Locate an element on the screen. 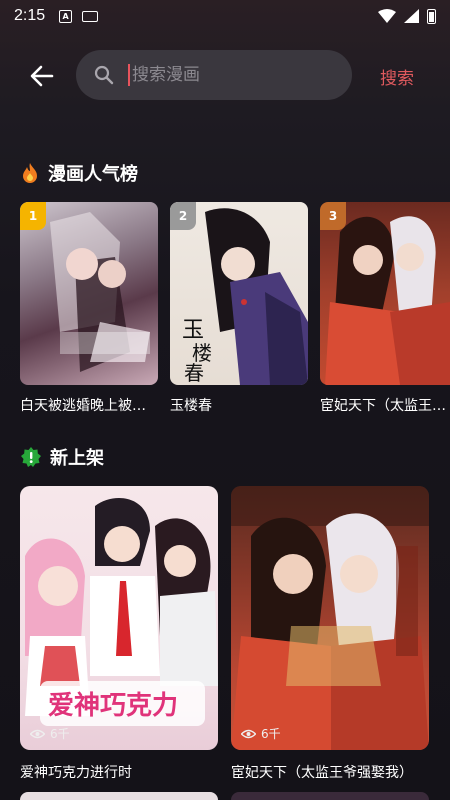 Image resolution: width=450 pixels, height=800 pixels. comic-title: 爱神巧克力进行时 is located at coordinates (76, 773).